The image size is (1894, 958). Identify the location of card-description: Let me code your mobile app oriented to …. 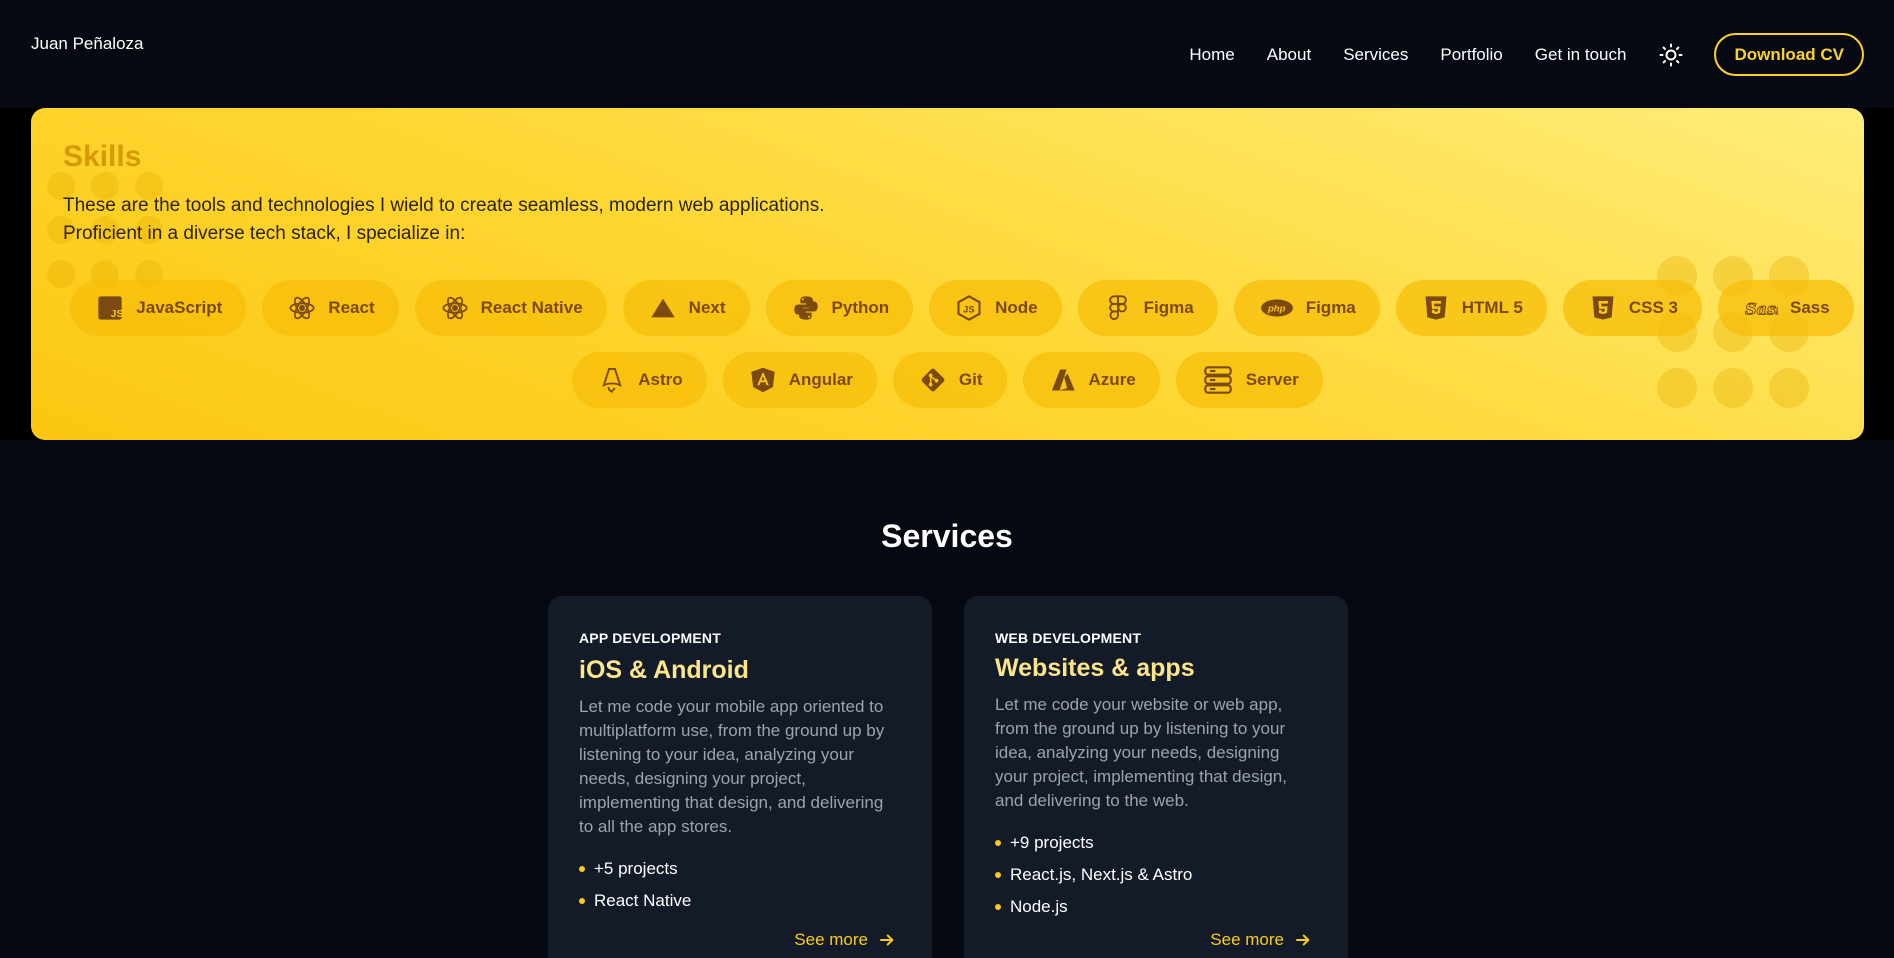
(732, 766).